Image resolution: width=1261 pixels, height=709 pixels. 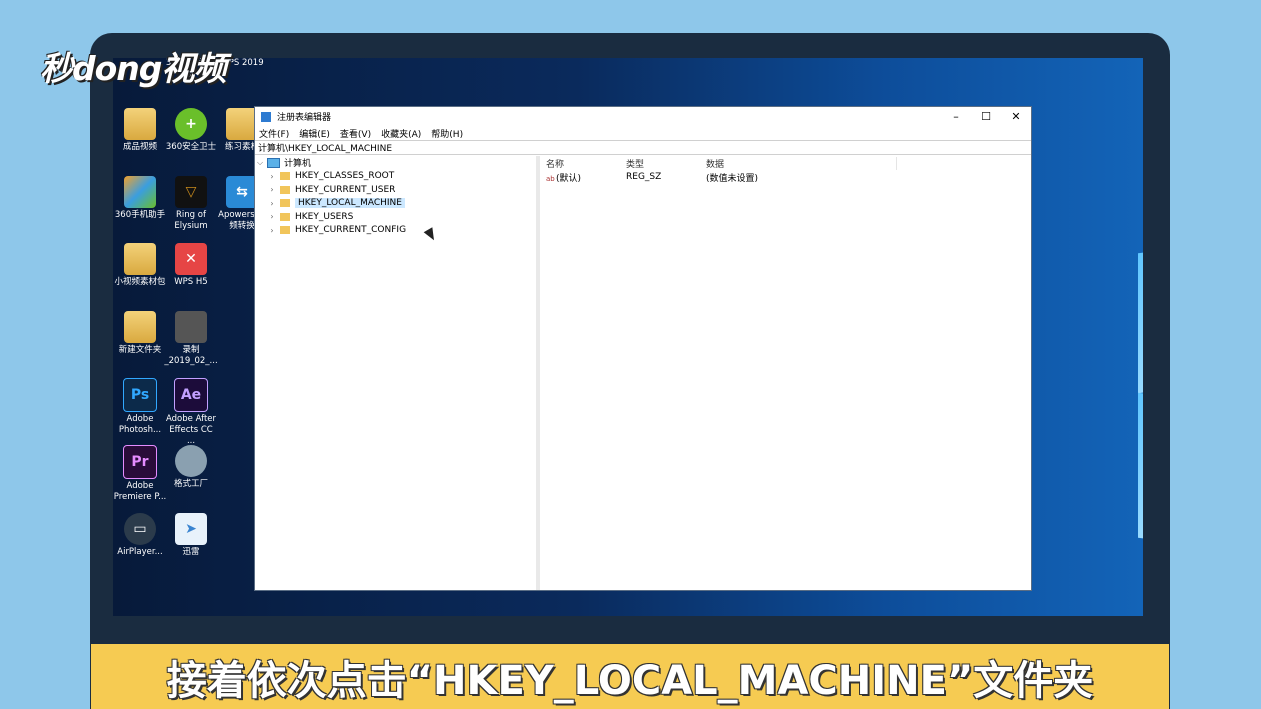 What do you see at coordinates (395, 177) in the screenshot?
I see `tree-item-classes-root: › HKEY_CLASSES_ROOT` at bounding box center [395, 177].